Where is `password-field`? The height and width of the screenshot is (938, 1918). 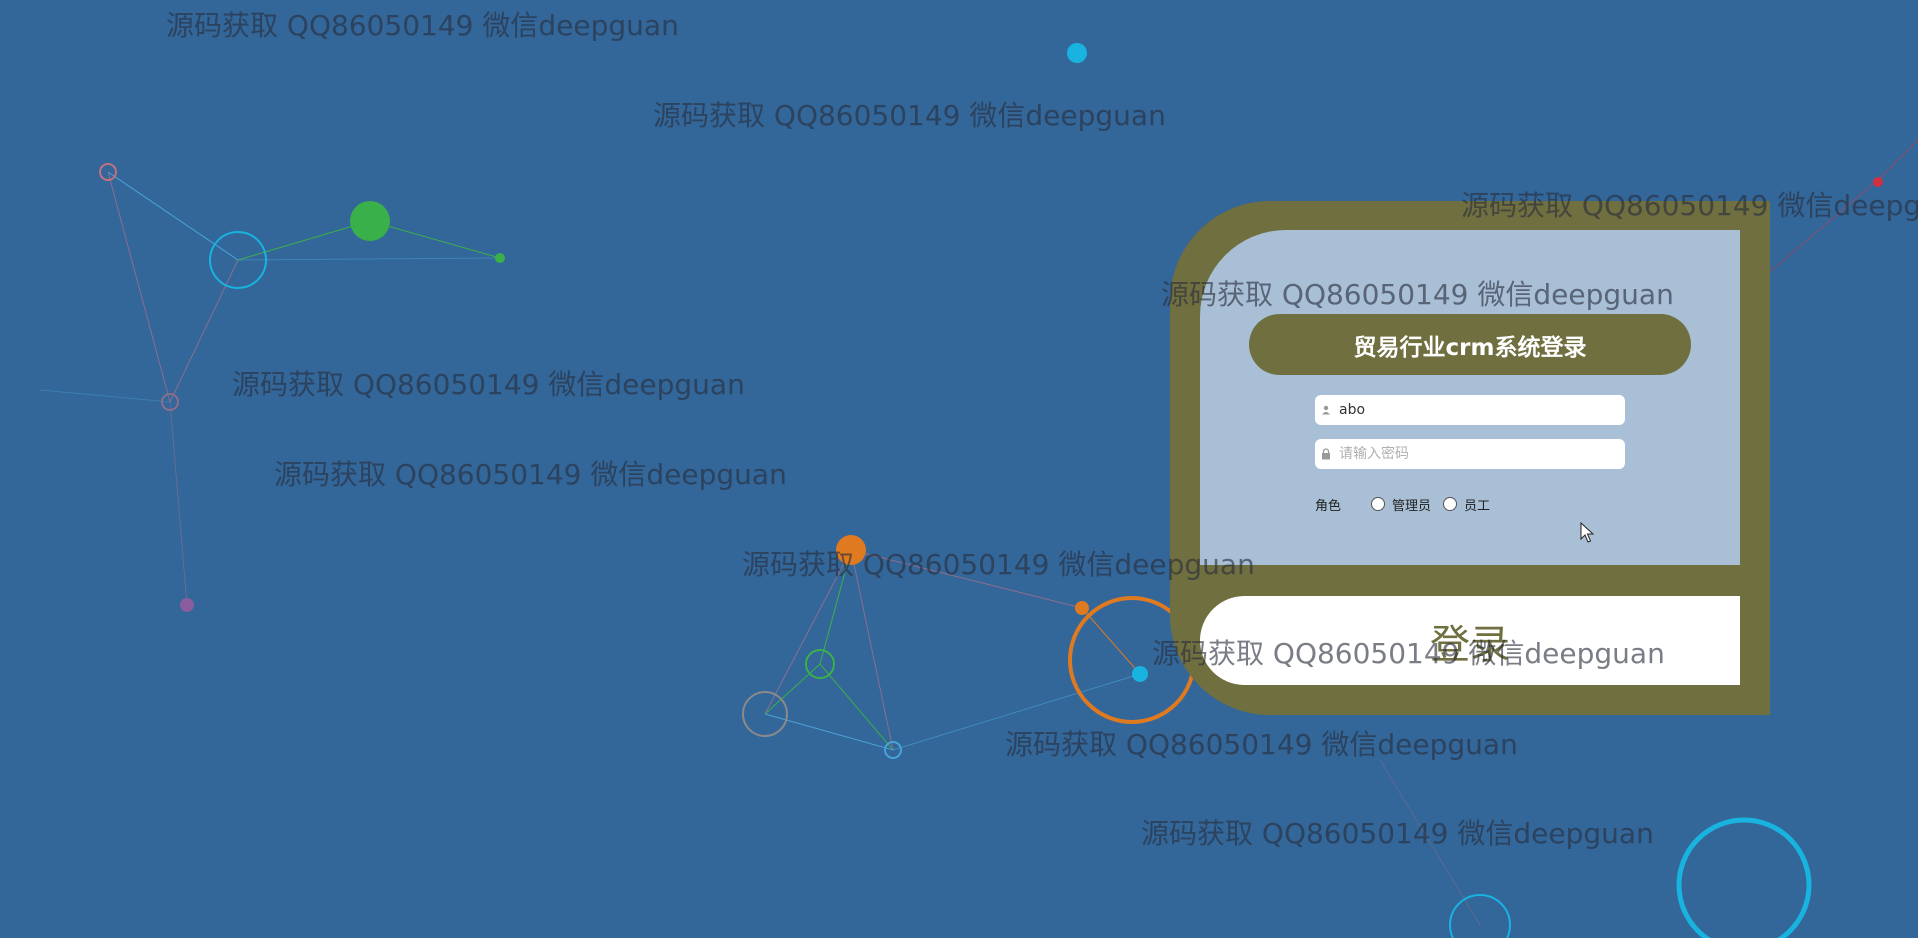
password-field is located at coordinates (1470, 454).